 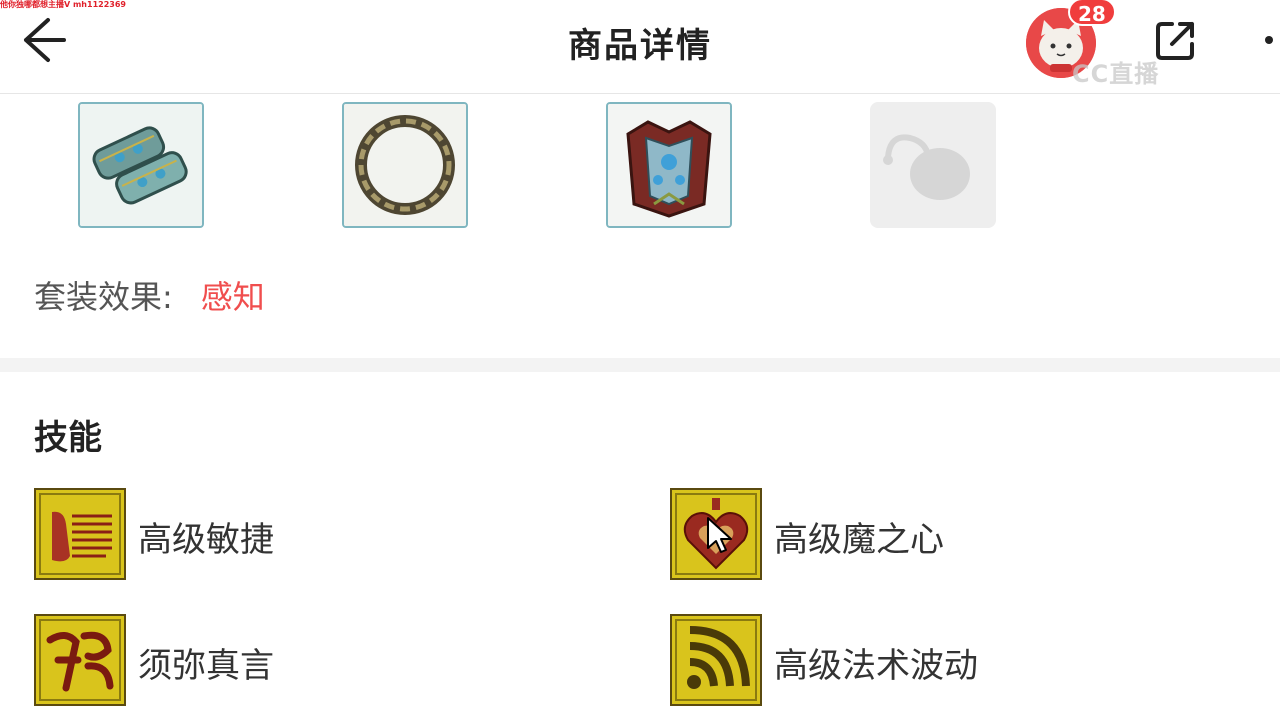 What do you see at coordinates (640, 47) in the screenshot?
I see `top-nav-bar: 商品详情 28 CC直播` at bounding box center [640, 47].